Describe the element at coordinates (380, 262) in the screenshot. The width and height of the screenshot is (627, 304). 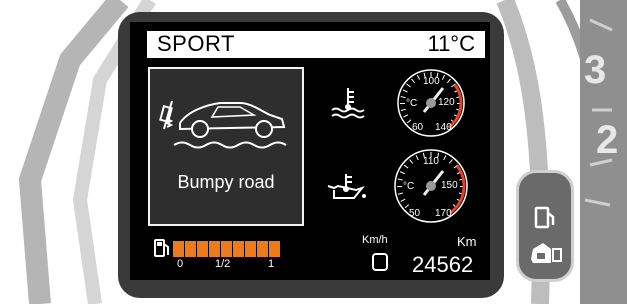
I see `odometer-reset-icon` at that location.